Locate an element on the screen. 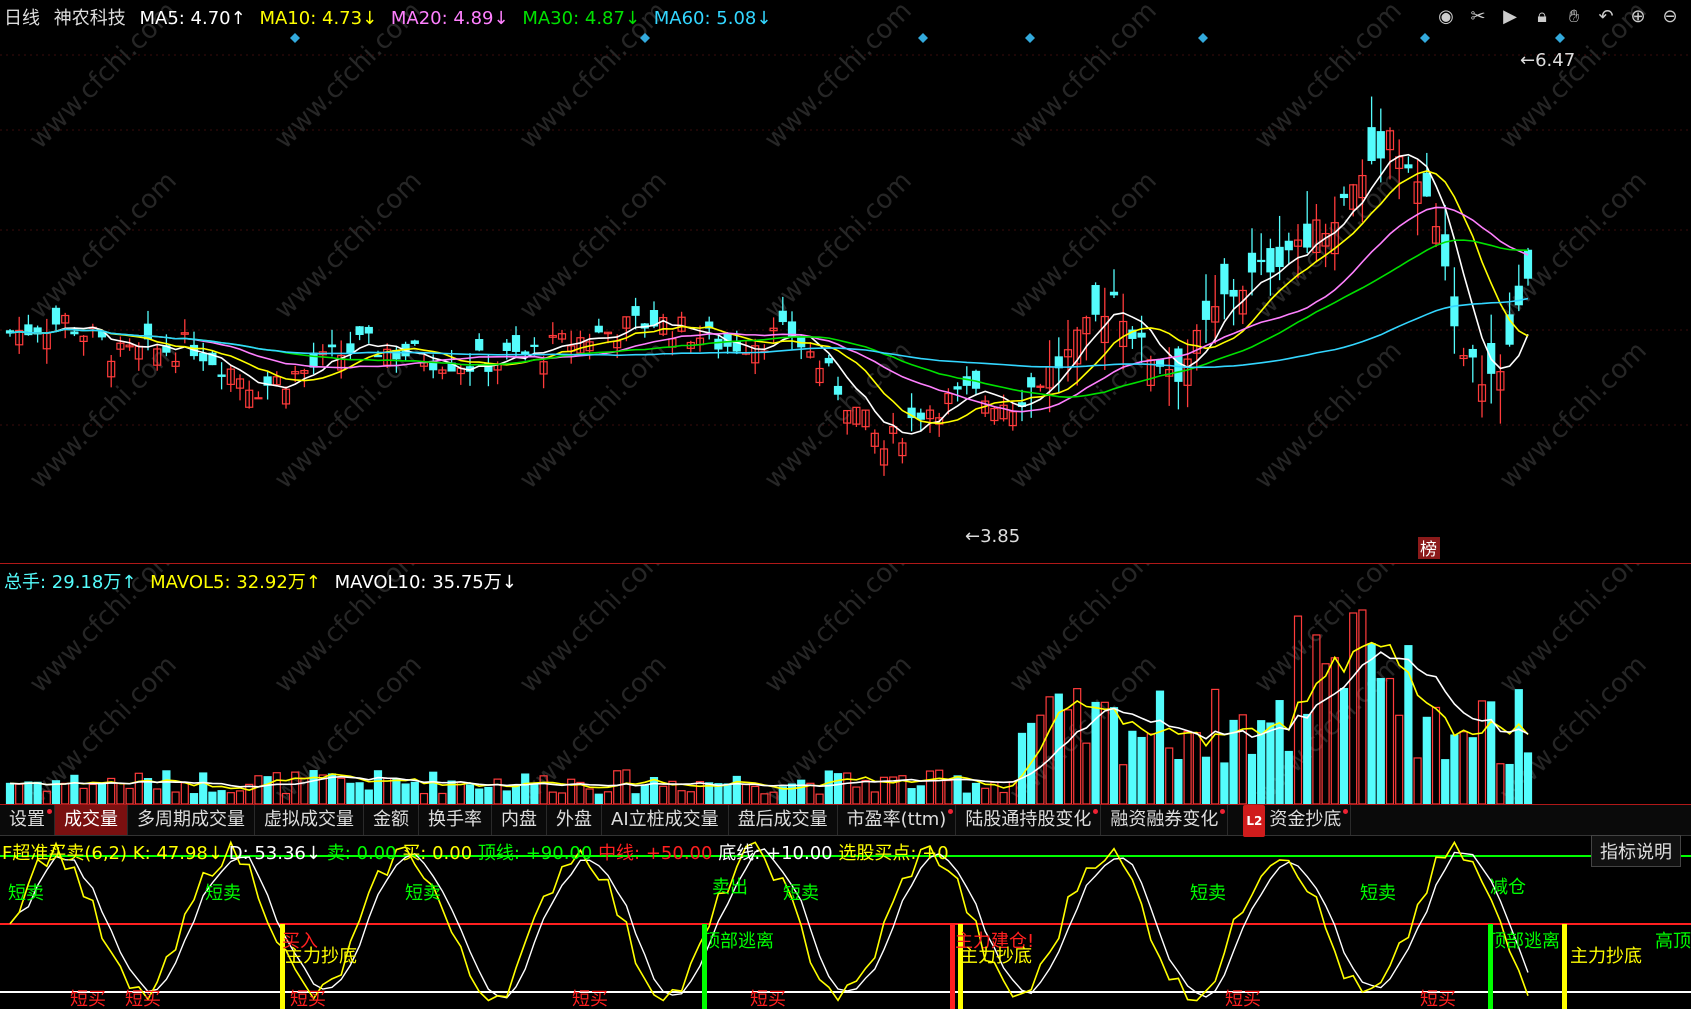  tab-6: 内盘 is located at coordinates (519, 820).